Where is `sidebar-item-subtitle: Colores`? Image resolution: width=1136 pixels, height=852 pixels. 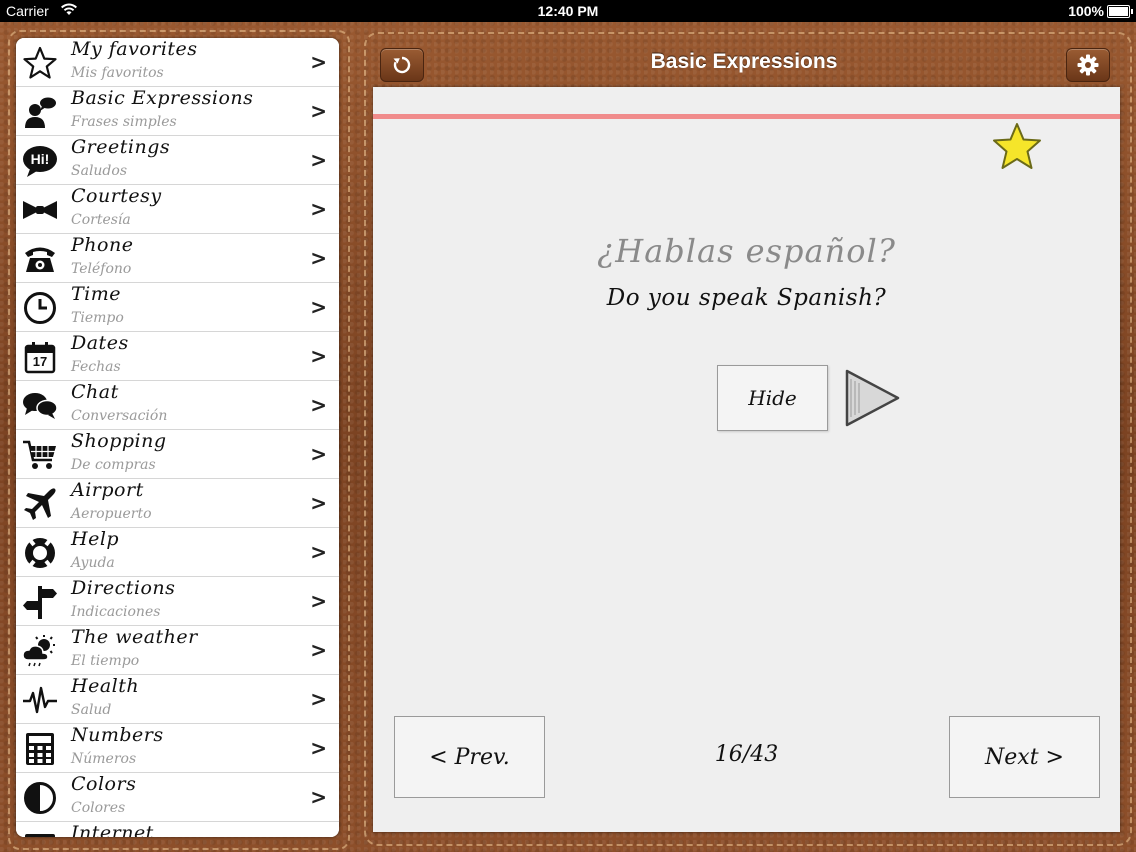
sidebar-item-subtitle: Colores is located at coordinates (98, 808).